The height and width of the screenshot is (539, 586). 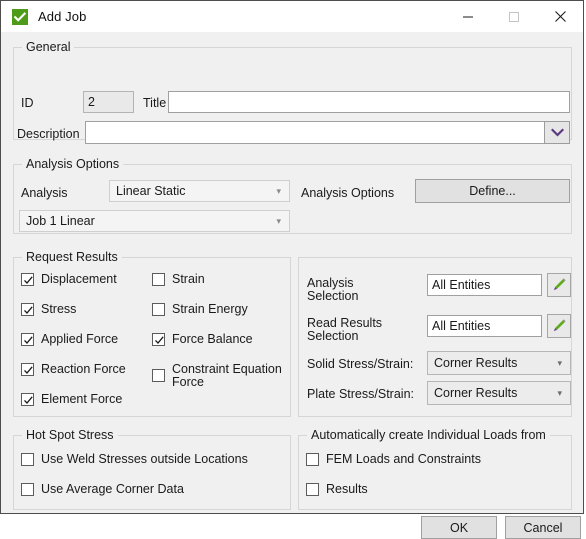 I want to click on description-label: Description, so click(x=48, y=134).